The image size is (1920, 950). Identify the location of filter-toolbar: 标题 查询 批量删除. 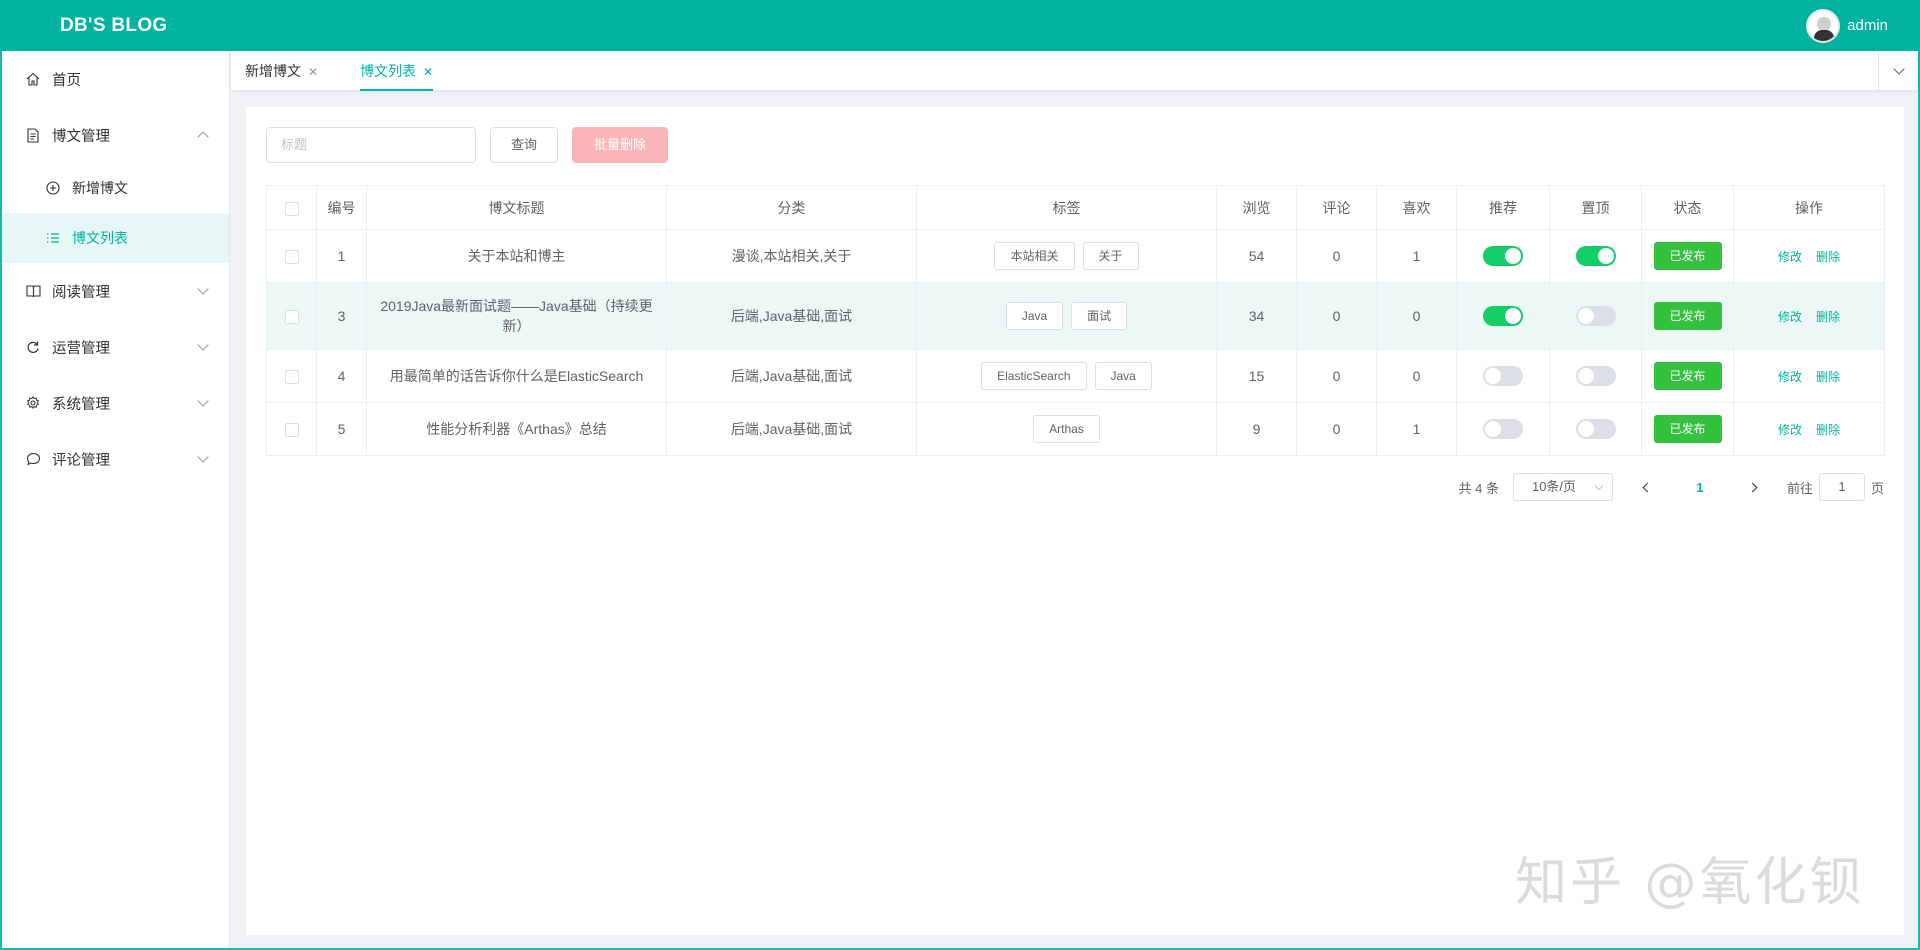
(467, 145).